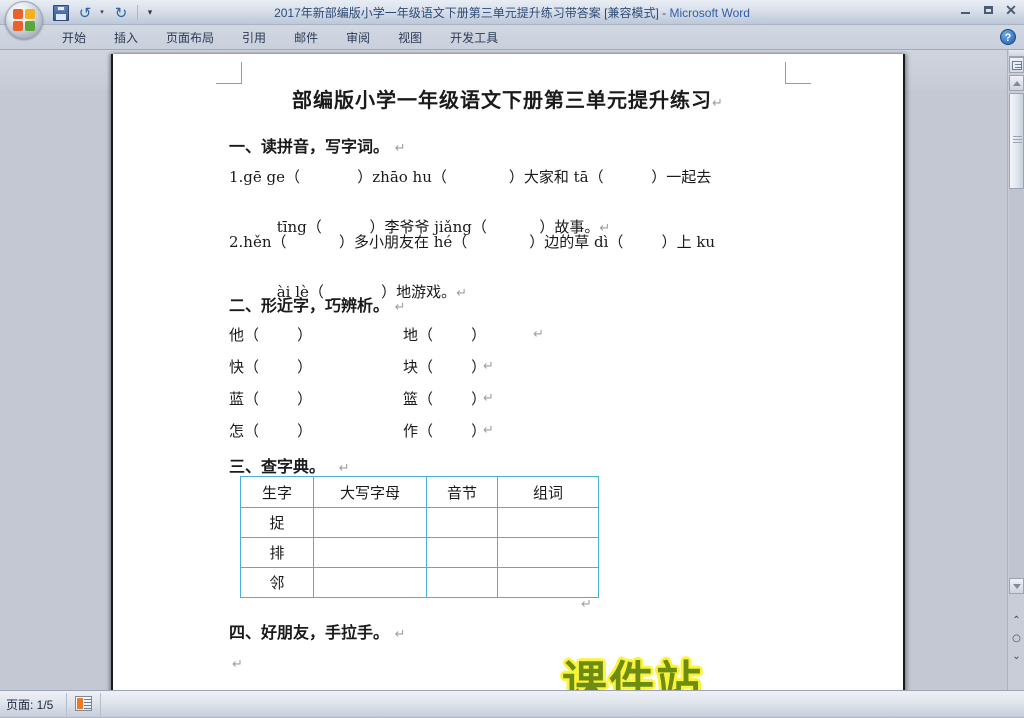  What do you see at coordinates (410, 38) in the screenshot?
I see `tab-view: 视图` at bounding box center [410, 38].